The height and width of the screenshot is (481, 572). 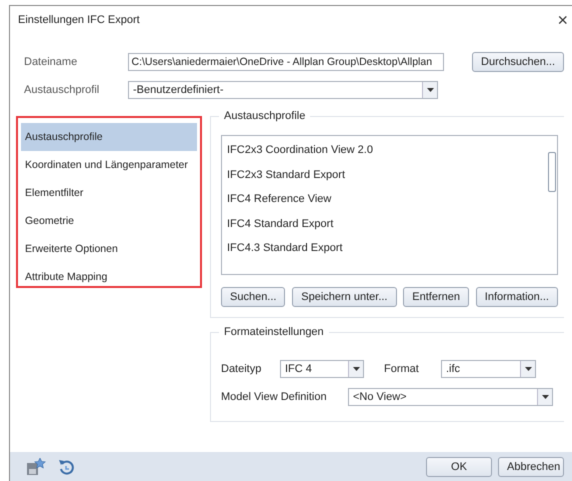 I want to click on nav-item: Elementfilter, so click(x=109, y=193).